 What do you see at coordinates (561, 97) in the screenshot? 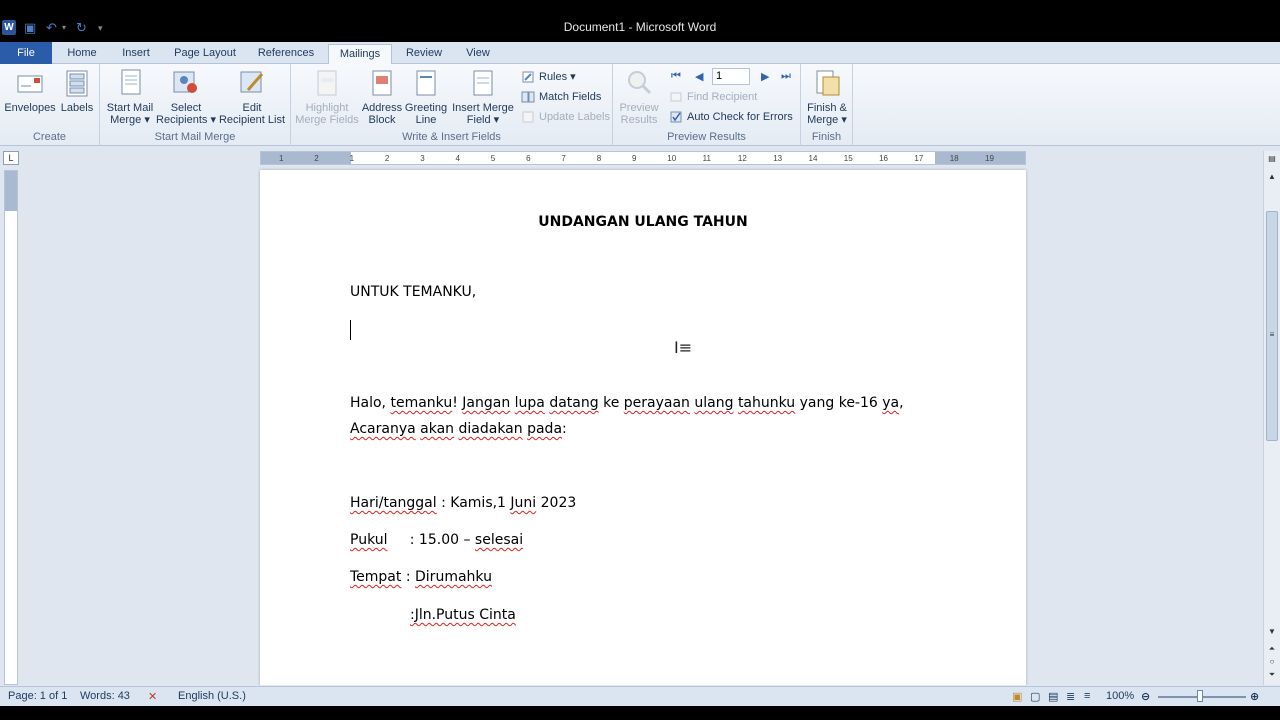
I see `match-fields-button: Match Fields` at bounding box center [561, 97].